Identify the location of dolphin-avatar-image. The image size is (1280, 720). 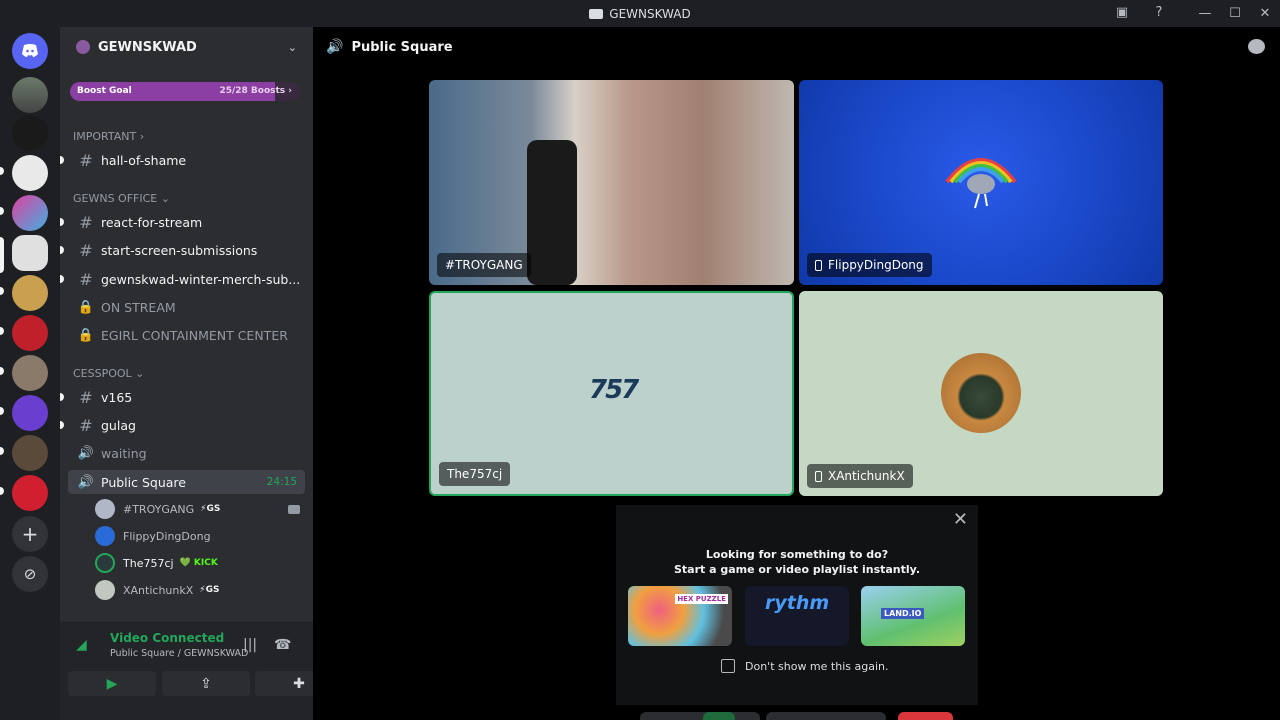
(981, 183).